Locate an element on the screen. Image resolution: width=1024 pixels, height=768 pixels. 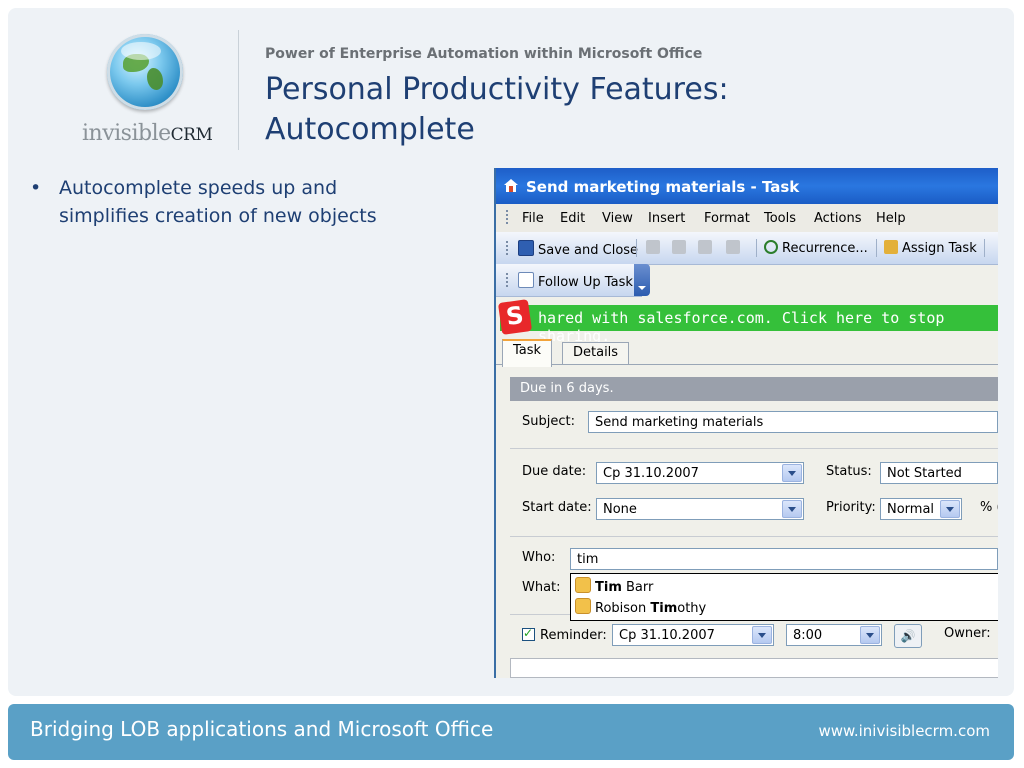
cut-icon is located at coordinates (653, 247).